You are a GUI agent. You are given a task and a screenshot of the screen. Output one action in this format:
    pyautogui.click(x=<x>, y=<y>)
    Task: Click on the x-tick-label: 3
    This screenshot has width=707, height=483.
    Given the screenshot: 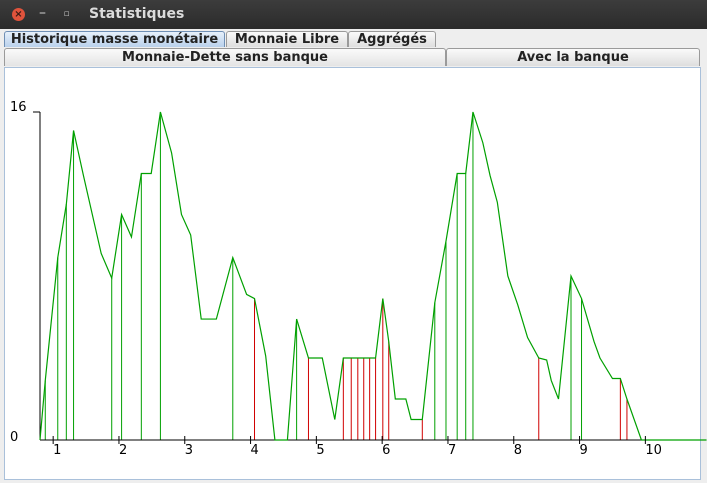 What is the action you would take?
    pyautogui.click(x=189, y=450)
    